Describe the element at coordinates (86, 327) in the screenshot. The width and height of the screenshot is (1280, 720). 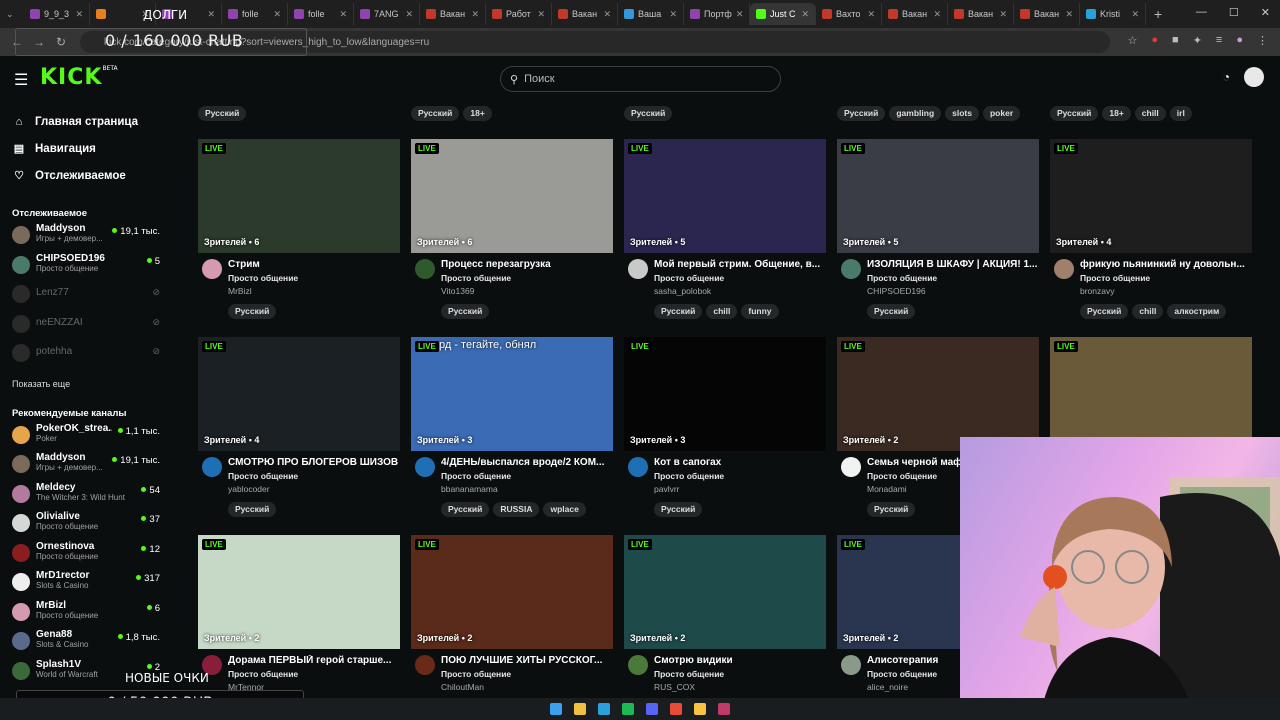
I see `sidebar-channel-offline: neENZZAI ⊘` at that location.